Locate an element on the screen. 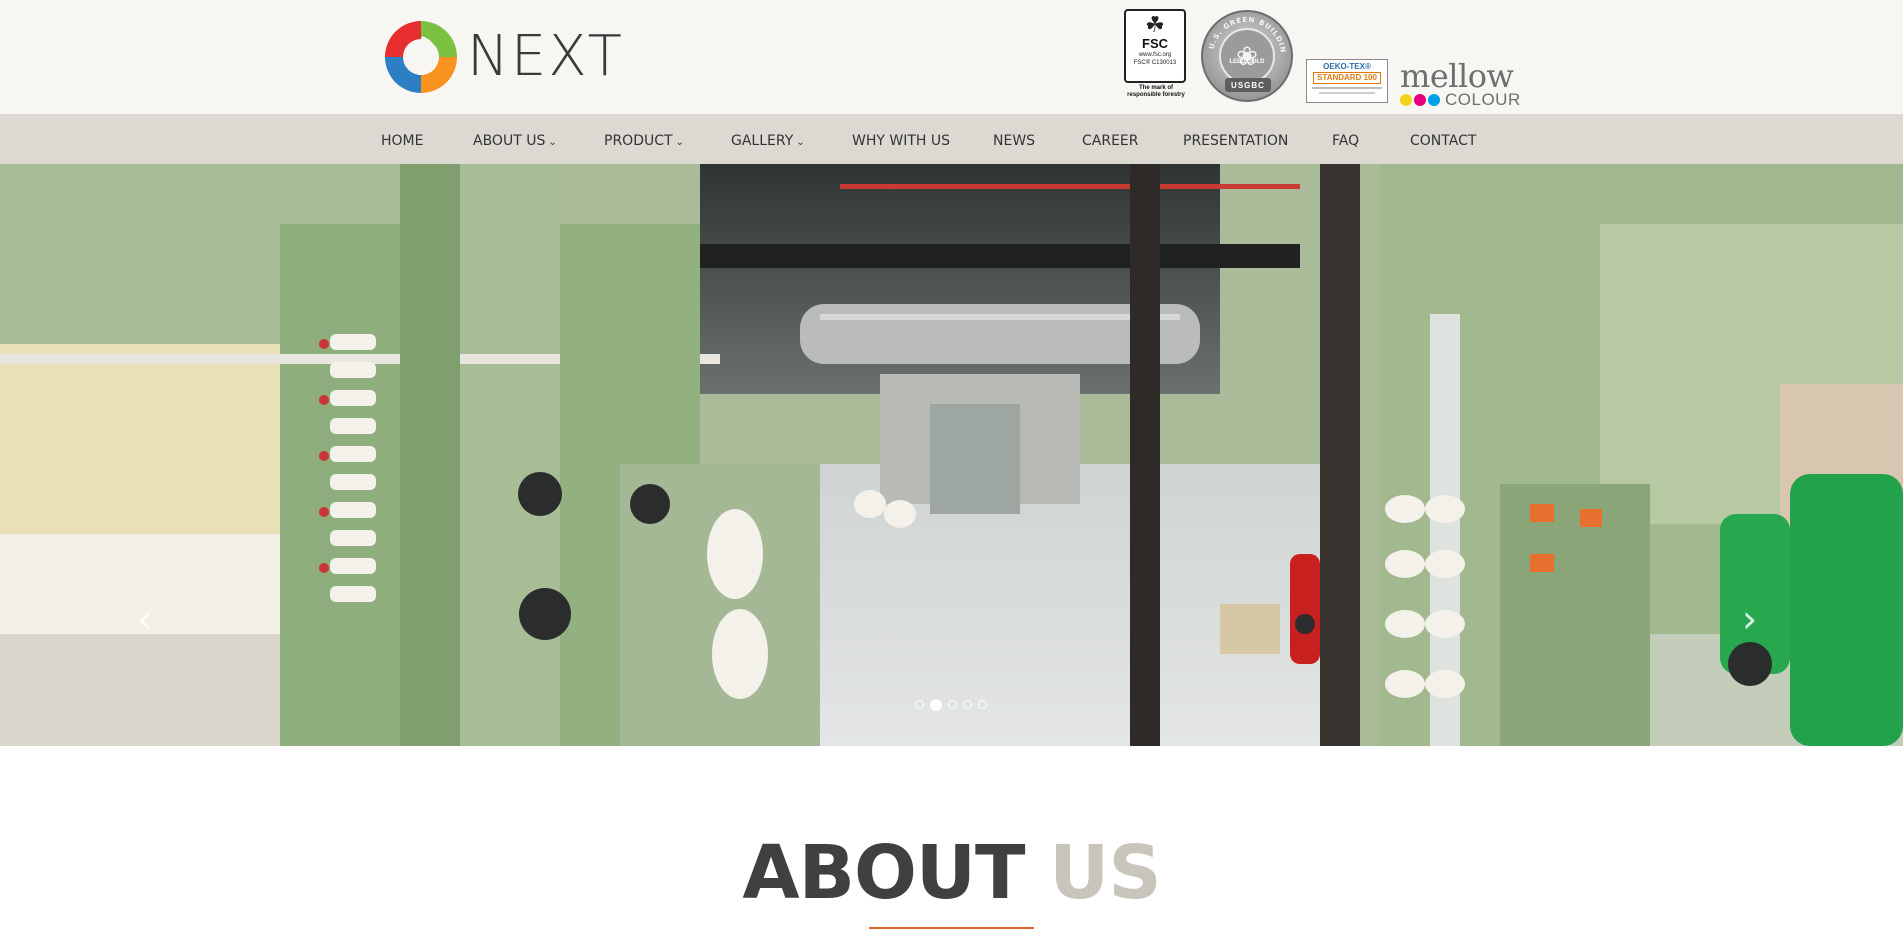 The width and height of the screenshot is (1903, 937). fsc-code: FSC® C130013 is located at coordinates (1155, 63).